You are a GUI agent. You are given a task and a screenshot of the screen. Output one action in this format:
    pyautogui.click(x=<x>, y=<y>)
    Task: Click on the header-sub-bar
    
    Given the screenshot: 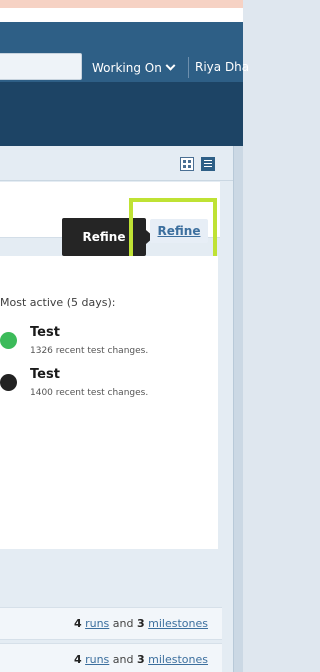 What is the action you would take?
    pyautogui.click(x=121, y=114)
    